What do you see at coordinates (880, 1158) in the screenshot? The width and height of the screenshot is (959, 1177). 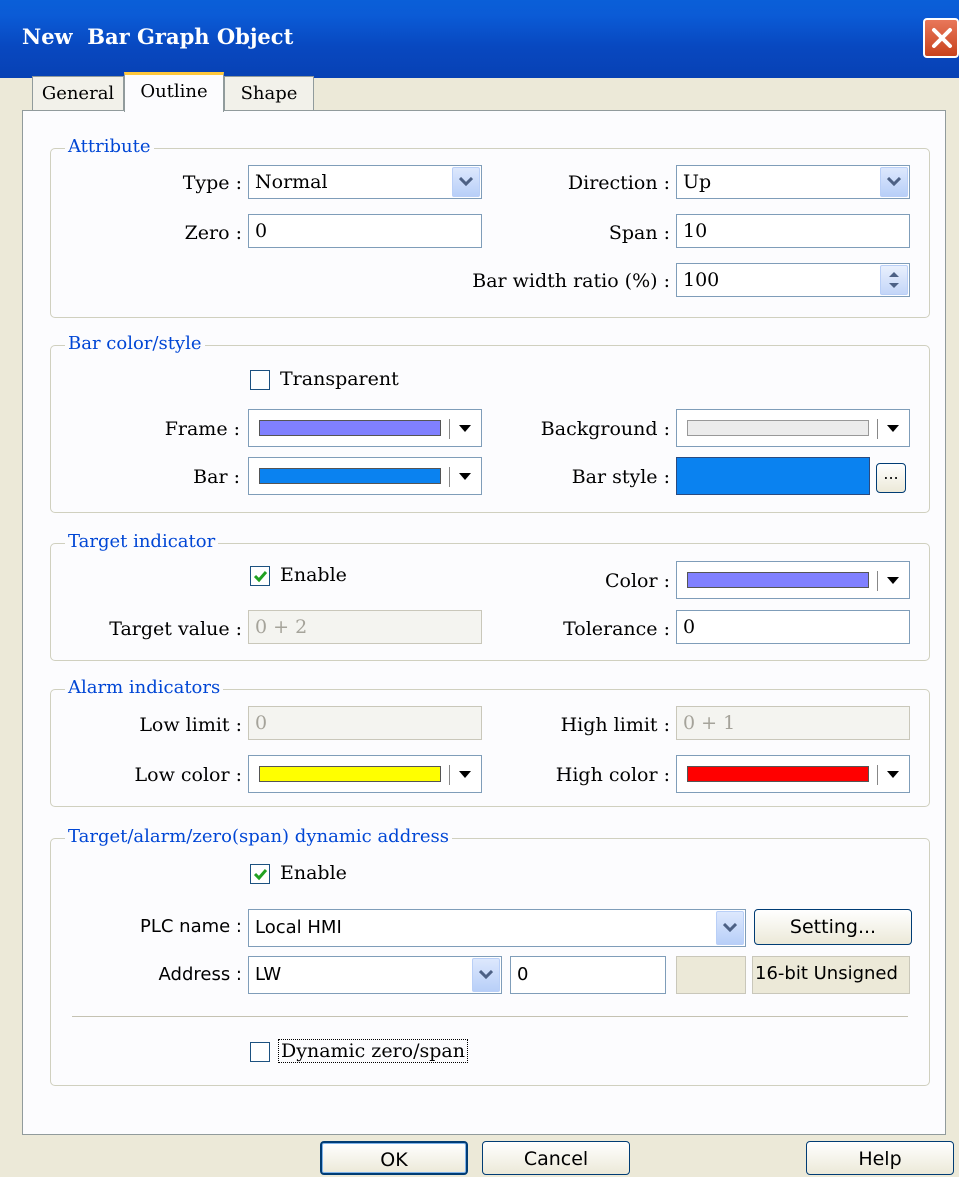 I see `help-button: Help` at bounding box center [880, 1158].